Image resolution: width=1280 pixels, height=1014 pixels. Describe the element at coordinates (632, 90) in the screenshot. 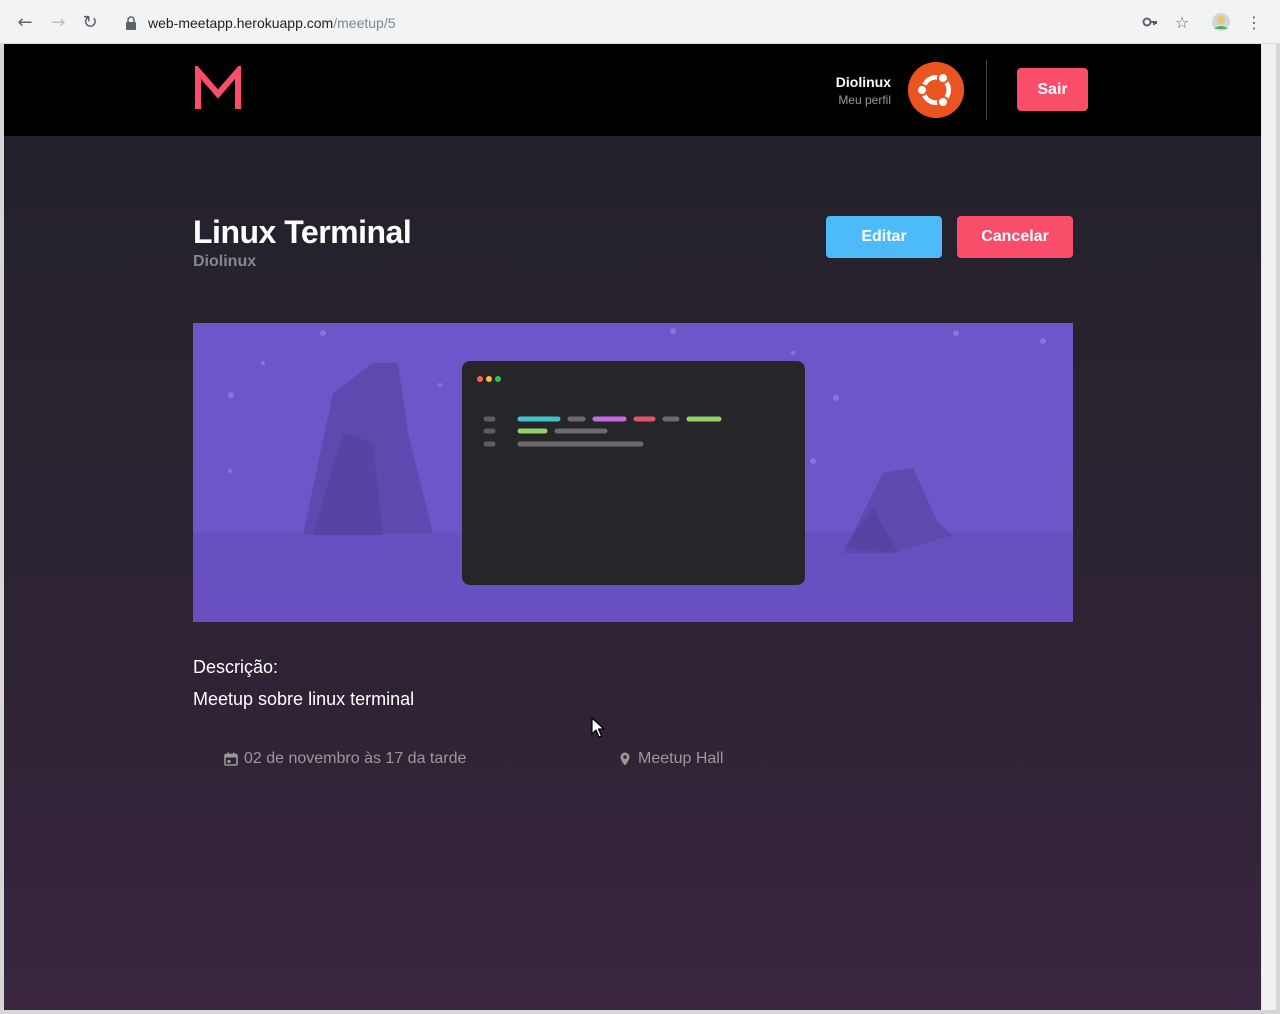

I see `app-header: Diolinux Meu perfil Sair` at that location.